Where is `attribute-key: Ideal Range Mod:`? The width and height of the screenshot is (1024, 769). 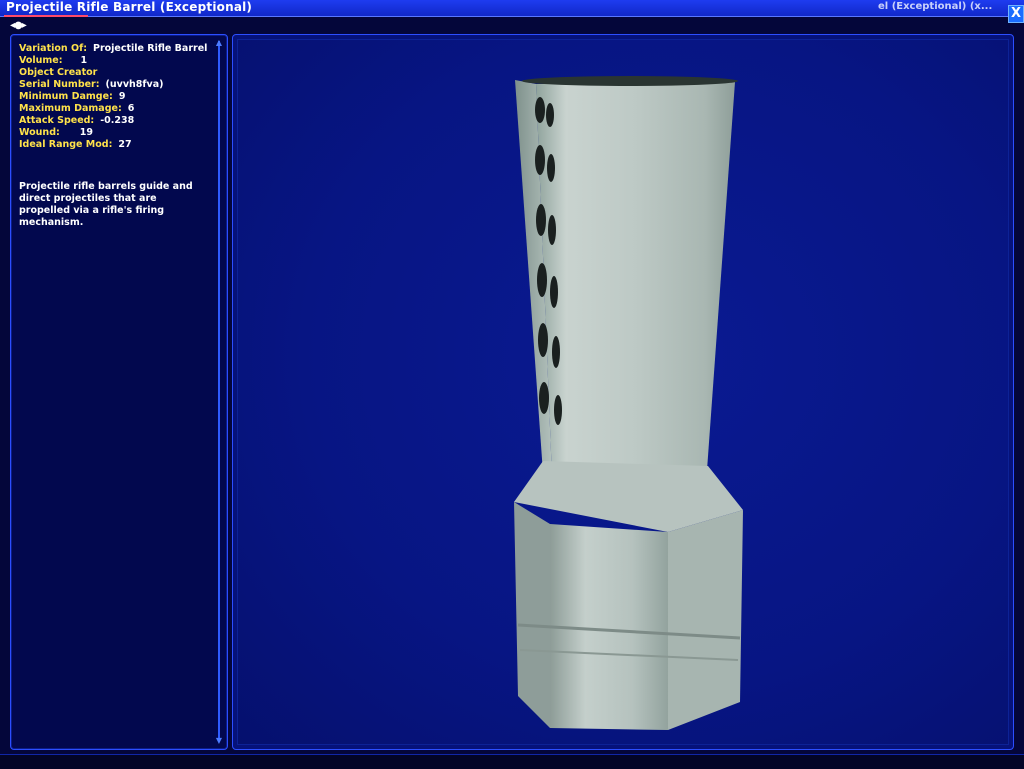 attribute-key: Ideal Range Mod: is located at coordinates (66, 144).